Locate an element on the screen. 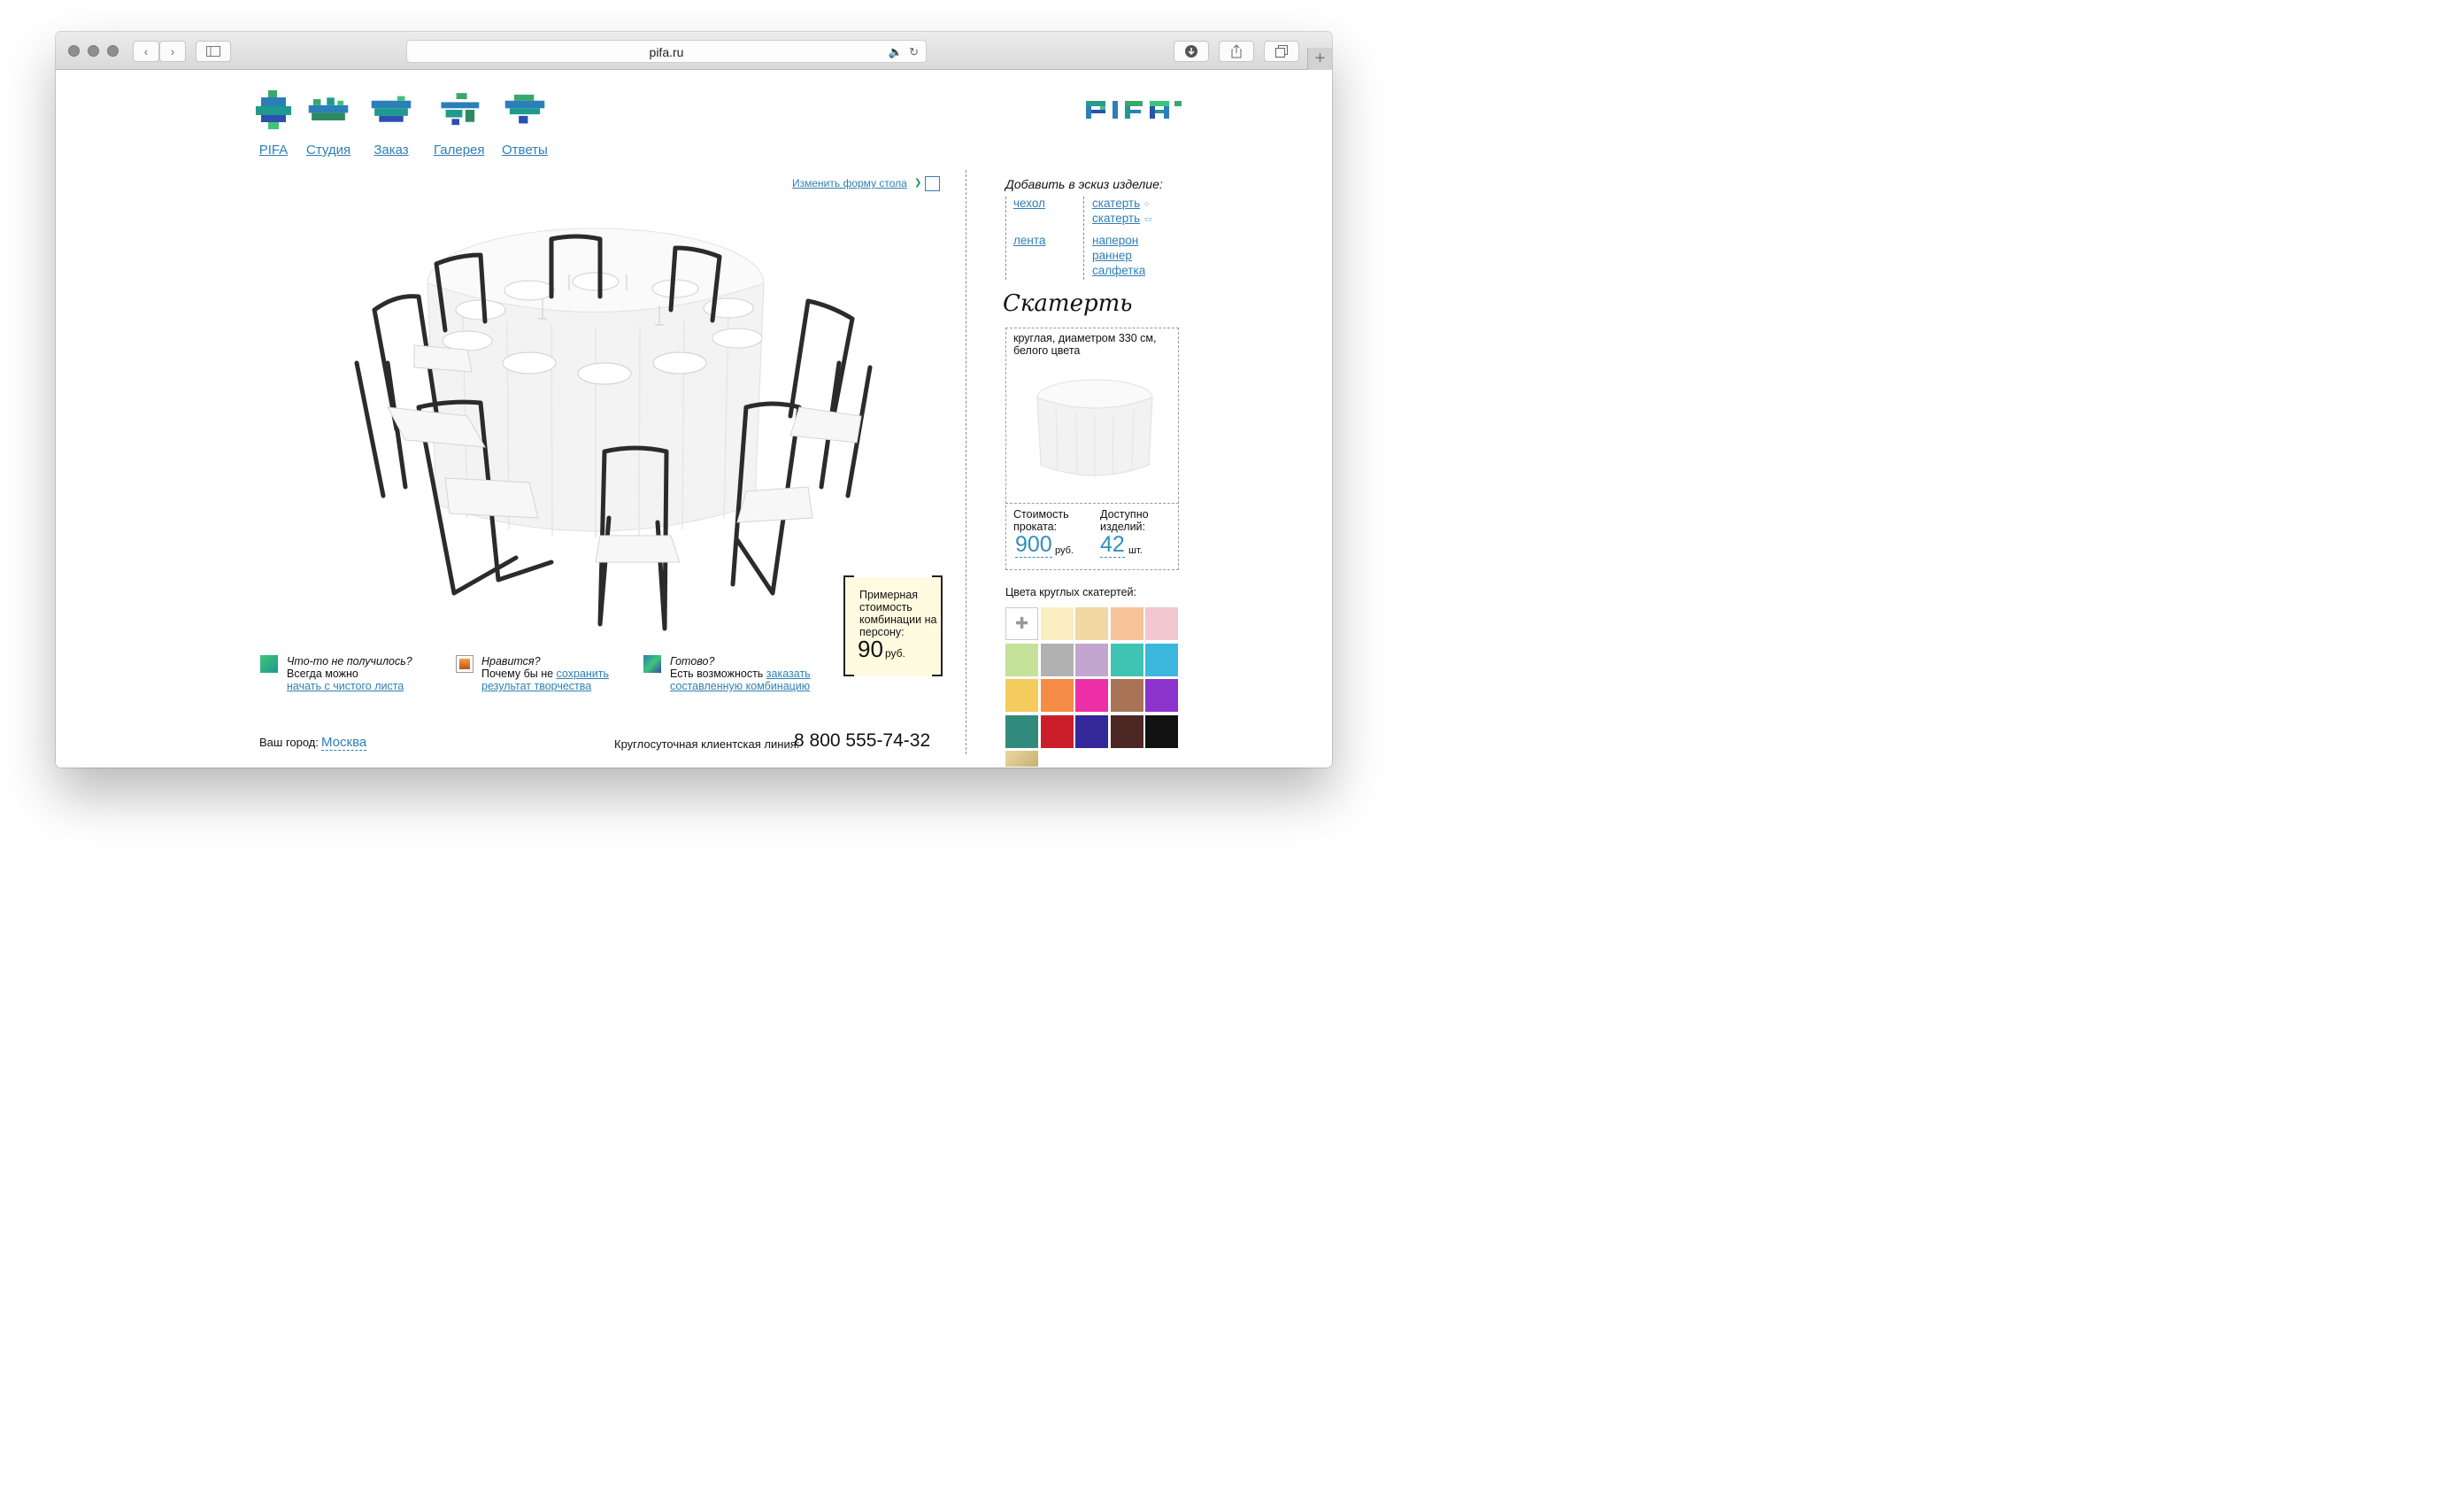 This screenshot has height=1505, width=2464. sidebar-icon is located at coordinates (213, 51).